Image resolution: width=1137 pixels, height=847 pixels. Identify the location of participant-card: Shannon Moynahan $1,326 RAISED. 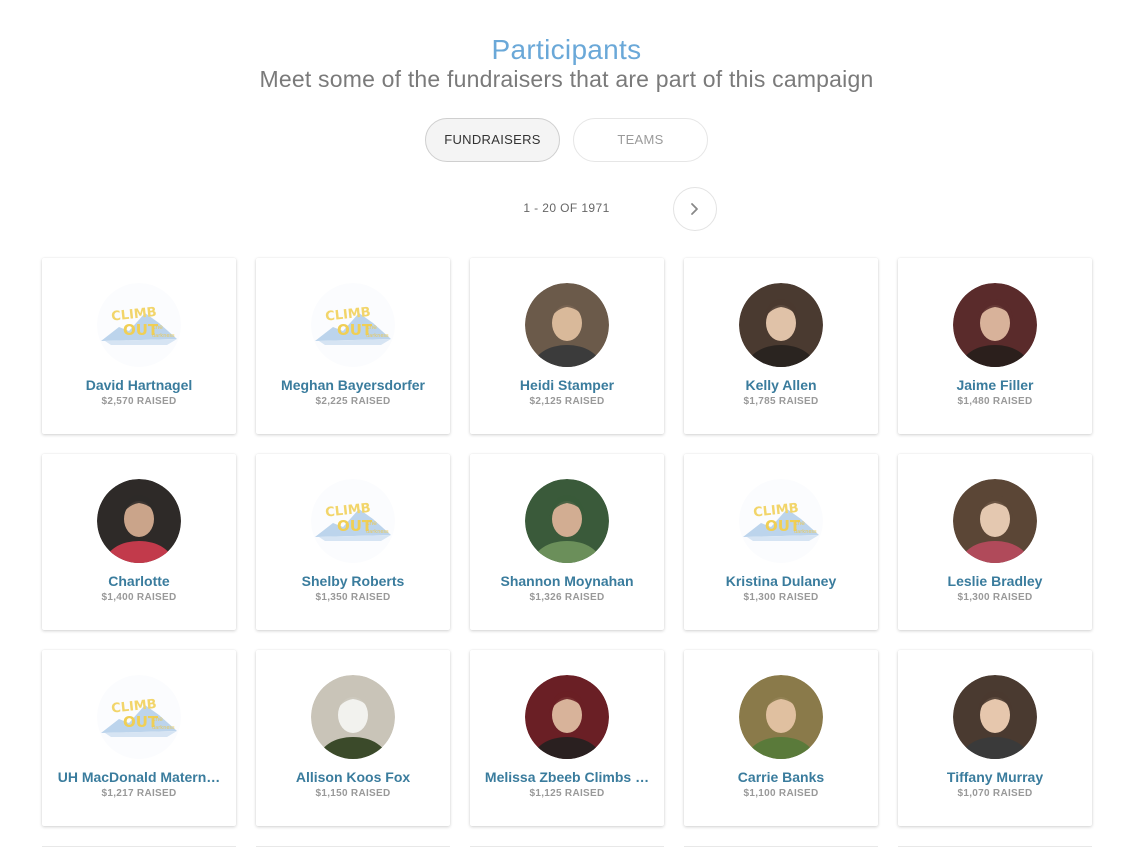
(567, 542).